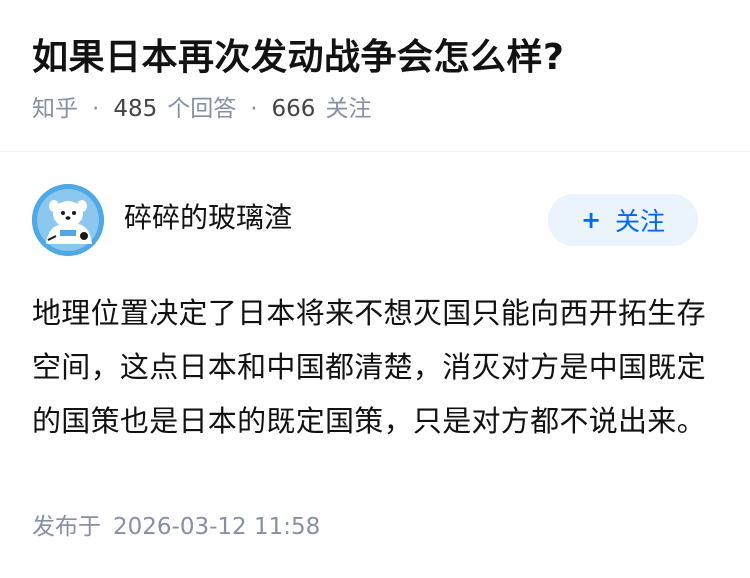  I want to click on avatar-character-icon, so click(68, 220).